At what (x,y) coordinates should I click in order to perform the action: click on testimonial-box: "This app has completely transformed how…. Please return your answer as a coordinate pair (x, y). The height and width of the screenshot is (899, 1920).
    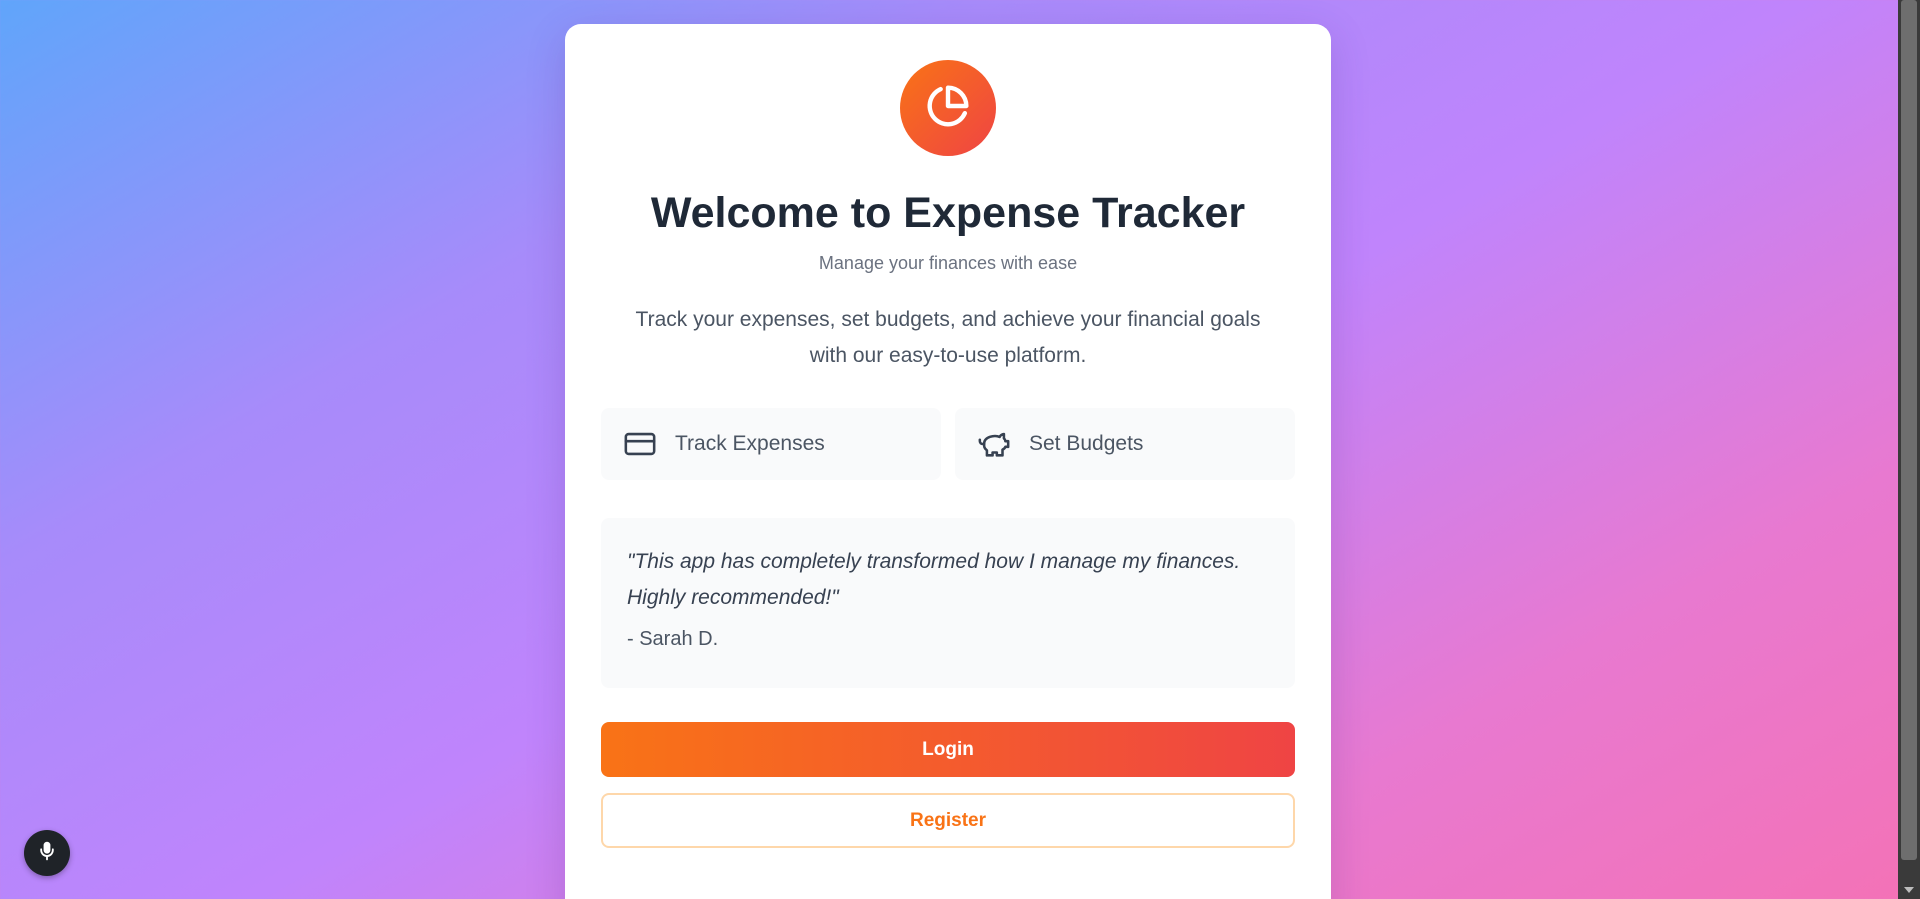
    Looking at the image, I should click on (948, 603).